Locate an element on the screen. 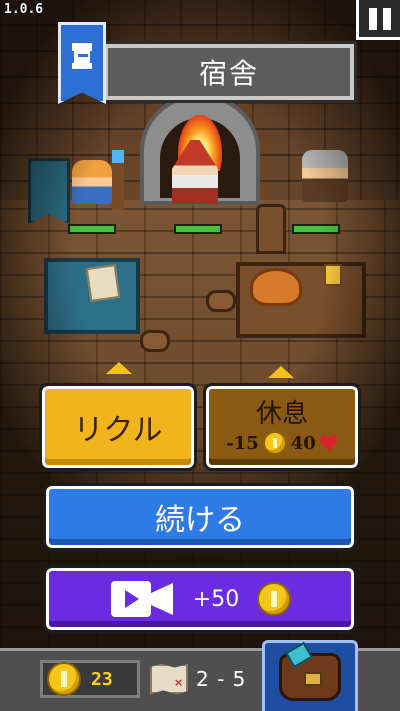 This screenshot has width=400, height=711. rest-label: 休息 is located at coordinates (281, 414).